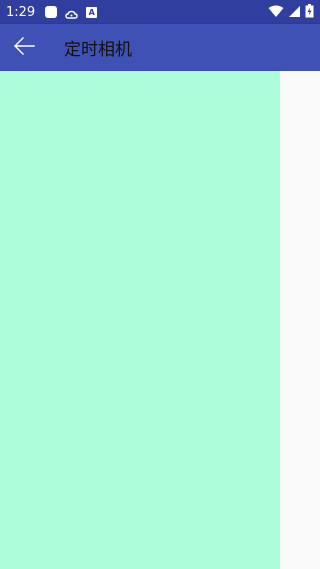  I want to click on status-time: 1:29, so click(21, 12).